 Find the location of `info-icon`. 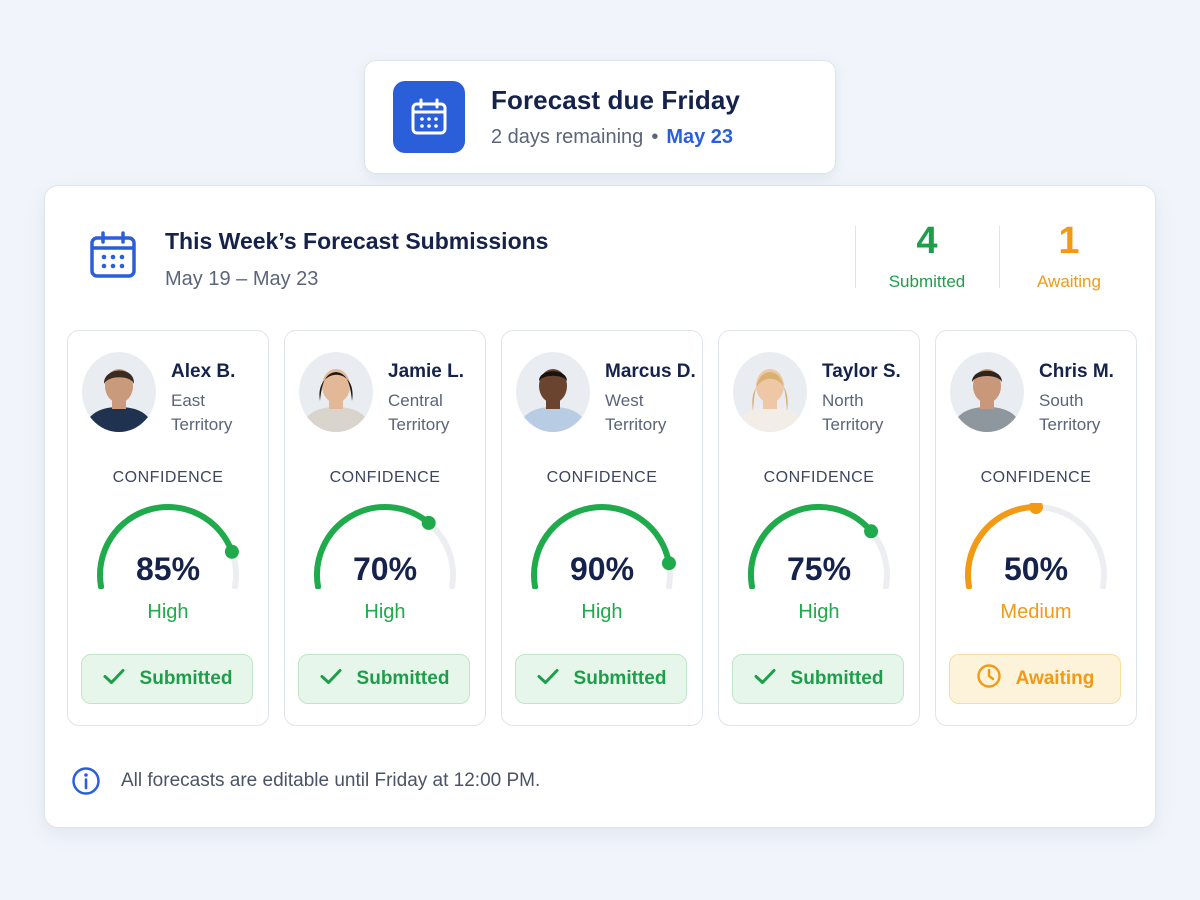

info-icon is located at coordinates (86, 781).